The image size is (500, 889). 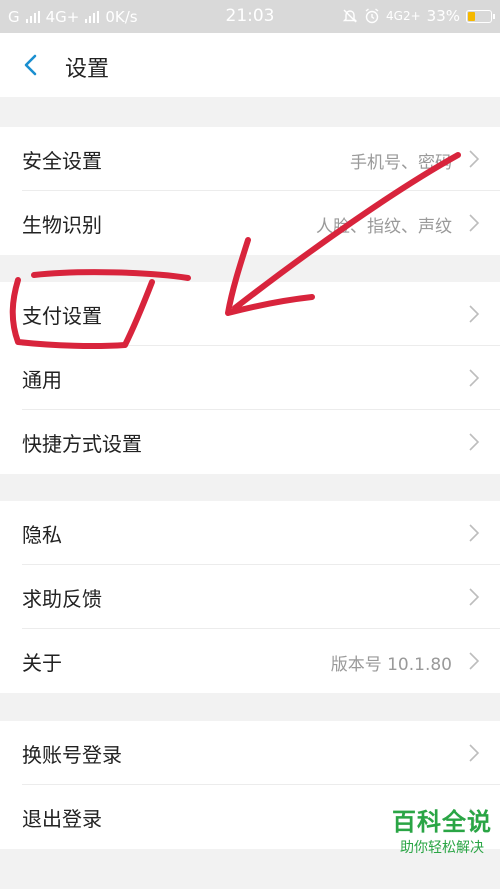 I want to click on battery-icon, so click(x=480, y=16).